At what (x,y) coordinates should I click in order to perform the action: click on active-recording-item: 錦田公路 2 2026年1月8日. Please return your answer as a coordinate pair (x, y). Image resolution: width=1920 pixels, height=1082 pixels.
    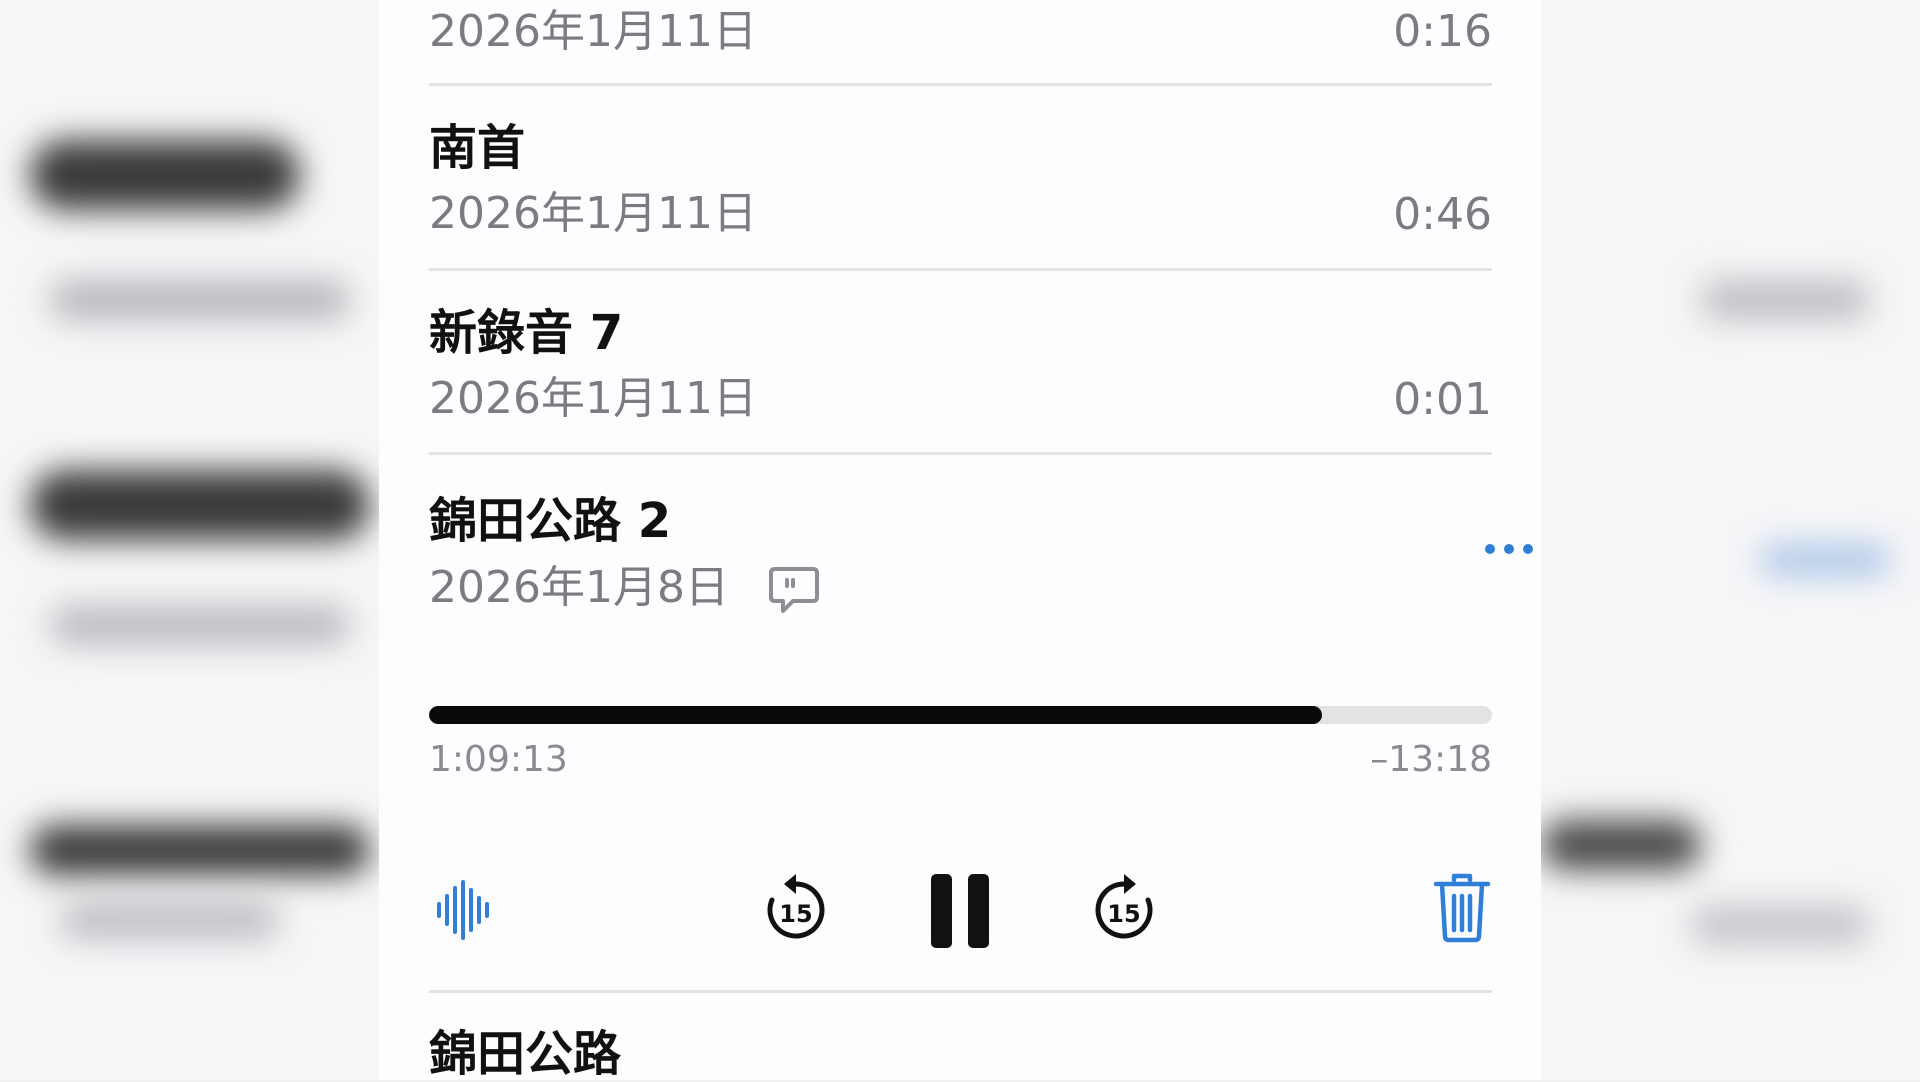
    Looking at the image, I should click on (960, 534).